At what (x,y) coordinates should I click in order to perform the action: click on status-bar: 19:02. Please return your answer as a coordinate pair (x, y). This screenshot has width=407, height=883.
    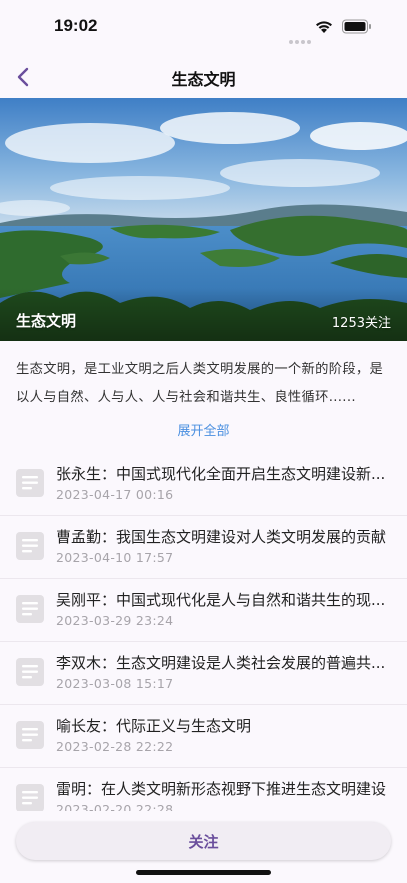
    Looking at the image, I should click on (203, 28).